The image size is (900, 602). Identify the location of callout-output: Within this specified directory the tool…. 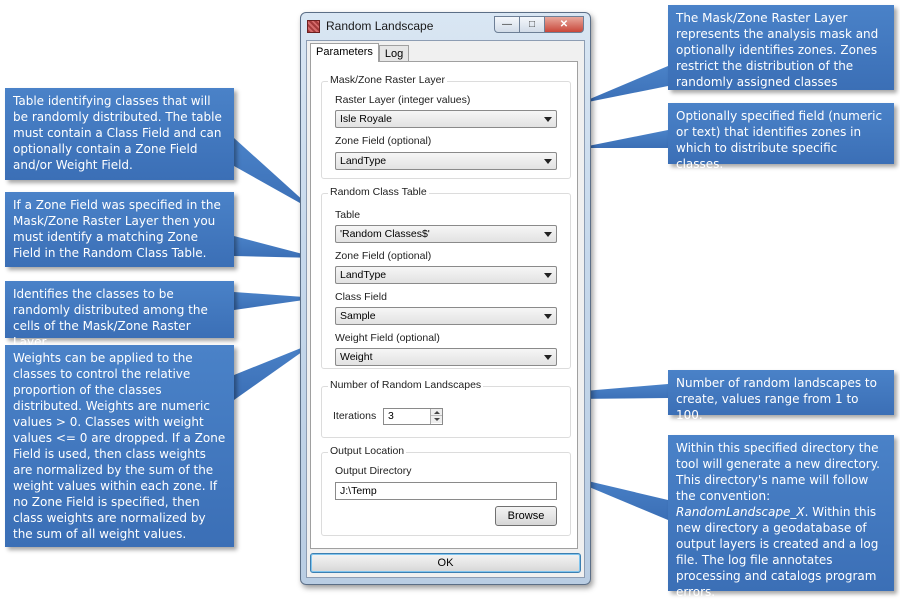
(781, 517).